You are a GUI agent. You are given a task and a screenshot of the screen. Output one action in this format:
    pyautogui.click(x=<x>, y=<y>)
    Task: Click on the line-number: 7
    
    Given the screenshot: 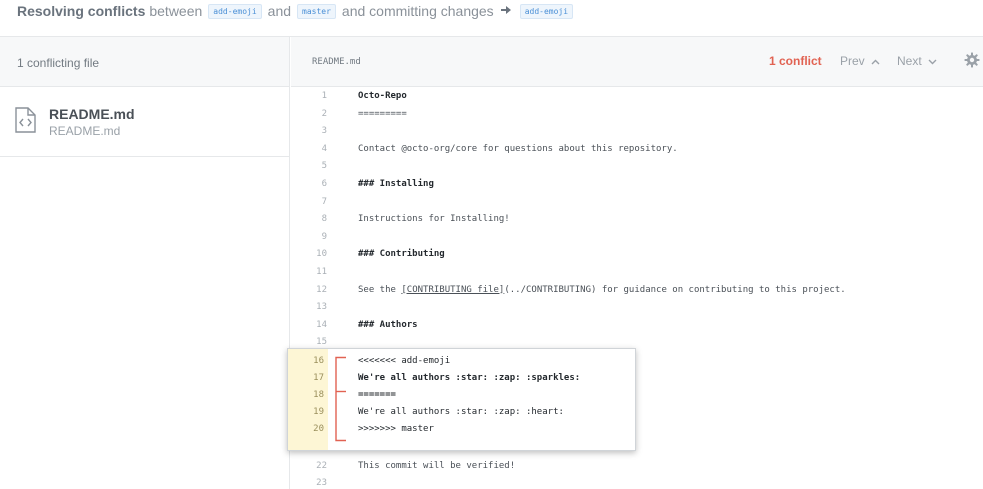 What is the action you would take?
    pyautogui.click(x=324, y=201)
    